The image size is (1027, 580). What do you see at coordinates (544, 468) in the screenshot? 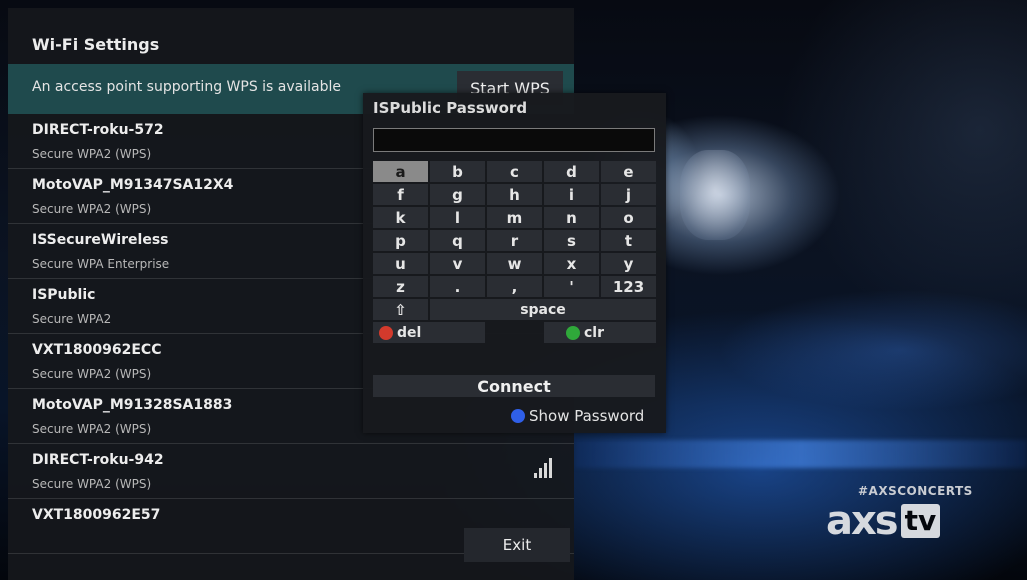
I see `signal-strength-icon` at bounding box center [544, 468].